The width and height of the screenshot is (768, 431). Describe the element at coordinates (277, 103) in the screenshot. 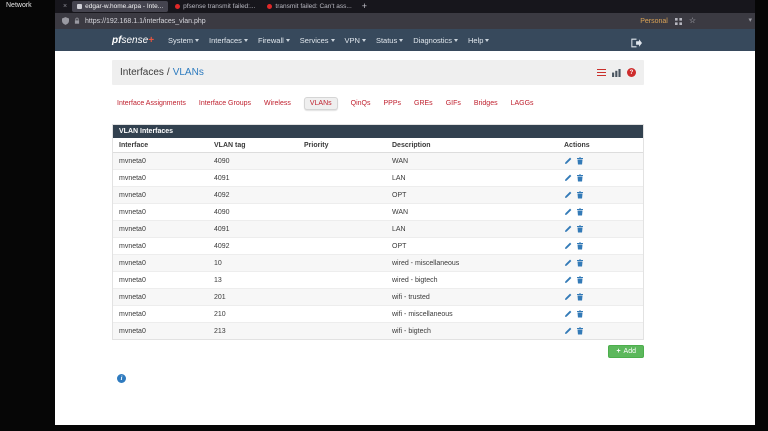

I see `tab-wireless: Wireless` at that location.